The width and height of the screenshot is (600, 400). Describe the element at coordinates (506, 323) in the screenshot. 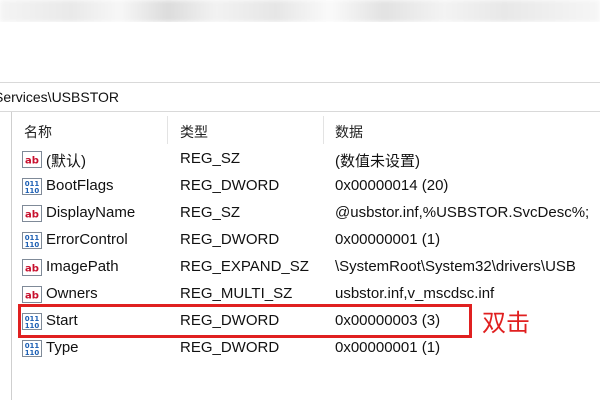

I see `annotation-label: 双击` at that location.